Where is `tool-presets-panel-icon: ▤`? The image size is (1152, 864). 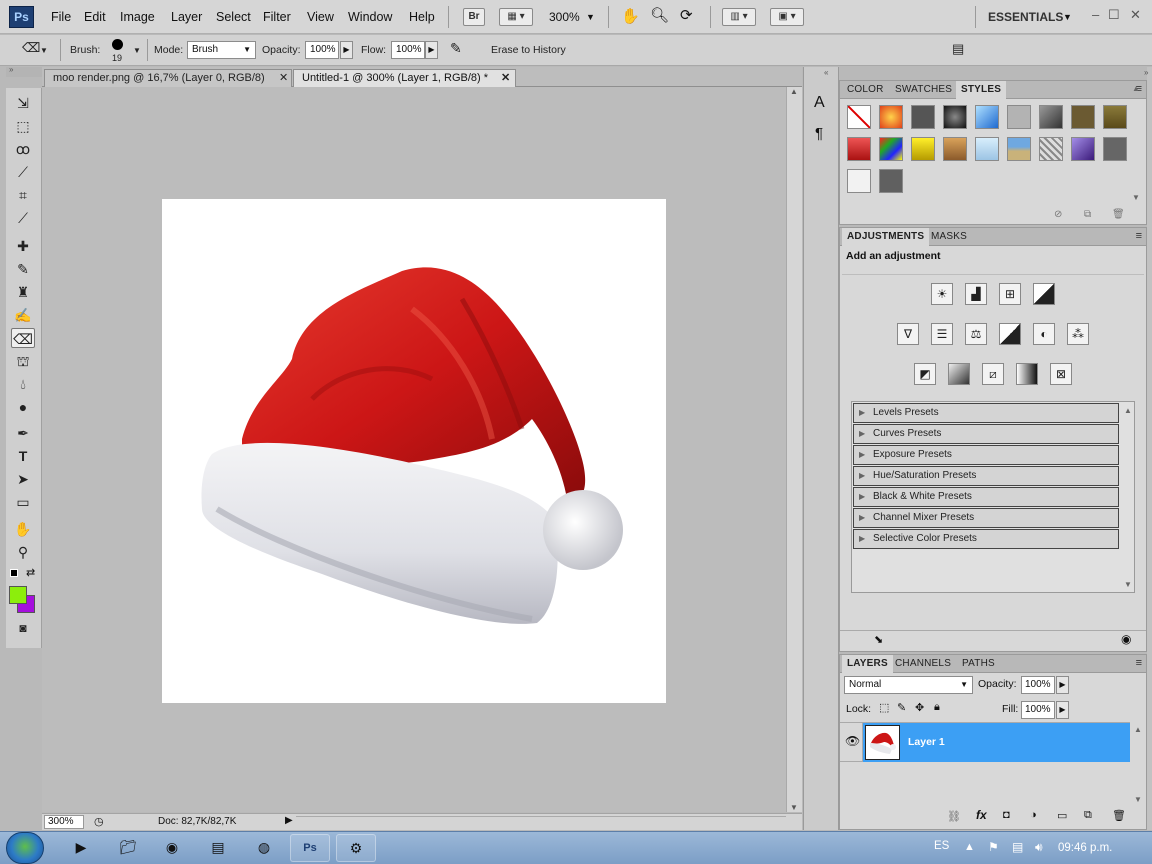
tool-presets-panel-icon: ▤ is located at coordinates (958, 49).